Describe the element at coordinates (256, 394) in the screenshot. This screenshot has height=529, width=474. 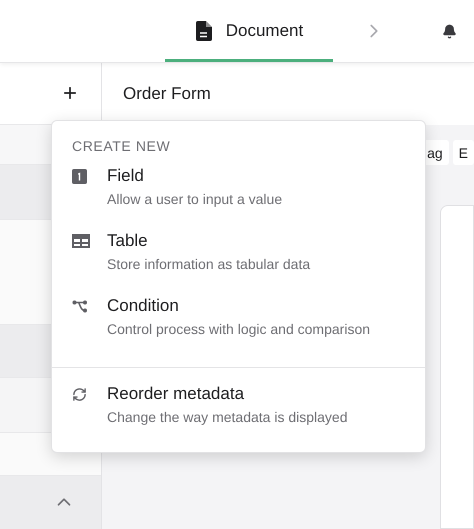
I see `menu-item-title: Reorder metadata` at that location.